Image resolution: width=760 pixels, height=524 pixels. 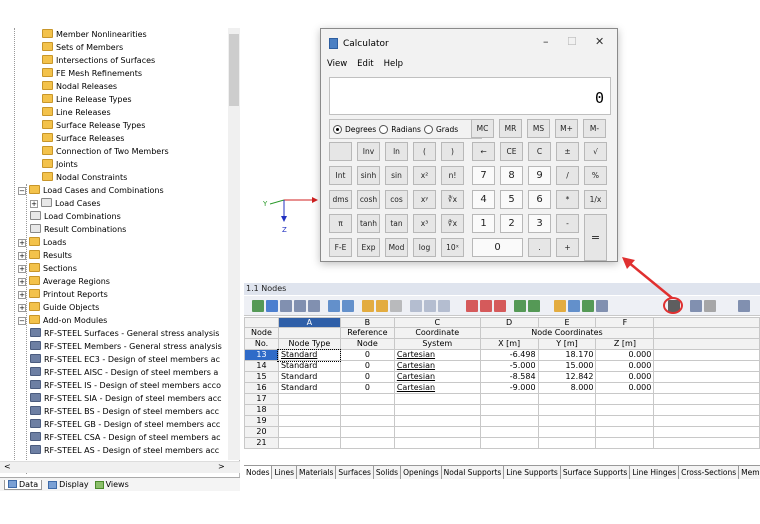 I want to click on calc-key-button: x², so click(x=424, y=175).